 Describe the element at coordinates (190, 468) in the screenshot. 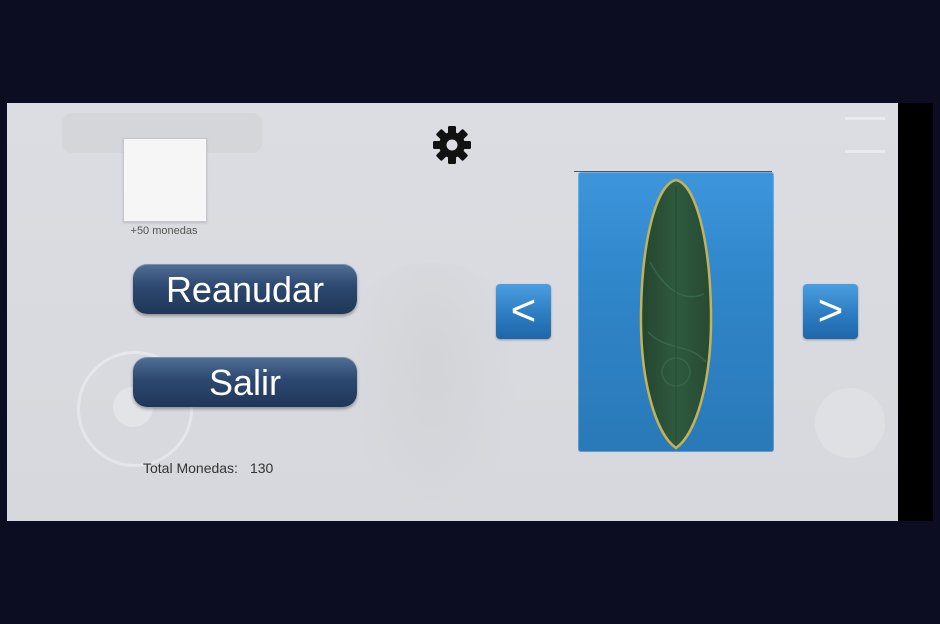

I see `coins-total-label: Total Monedas:` at that location.